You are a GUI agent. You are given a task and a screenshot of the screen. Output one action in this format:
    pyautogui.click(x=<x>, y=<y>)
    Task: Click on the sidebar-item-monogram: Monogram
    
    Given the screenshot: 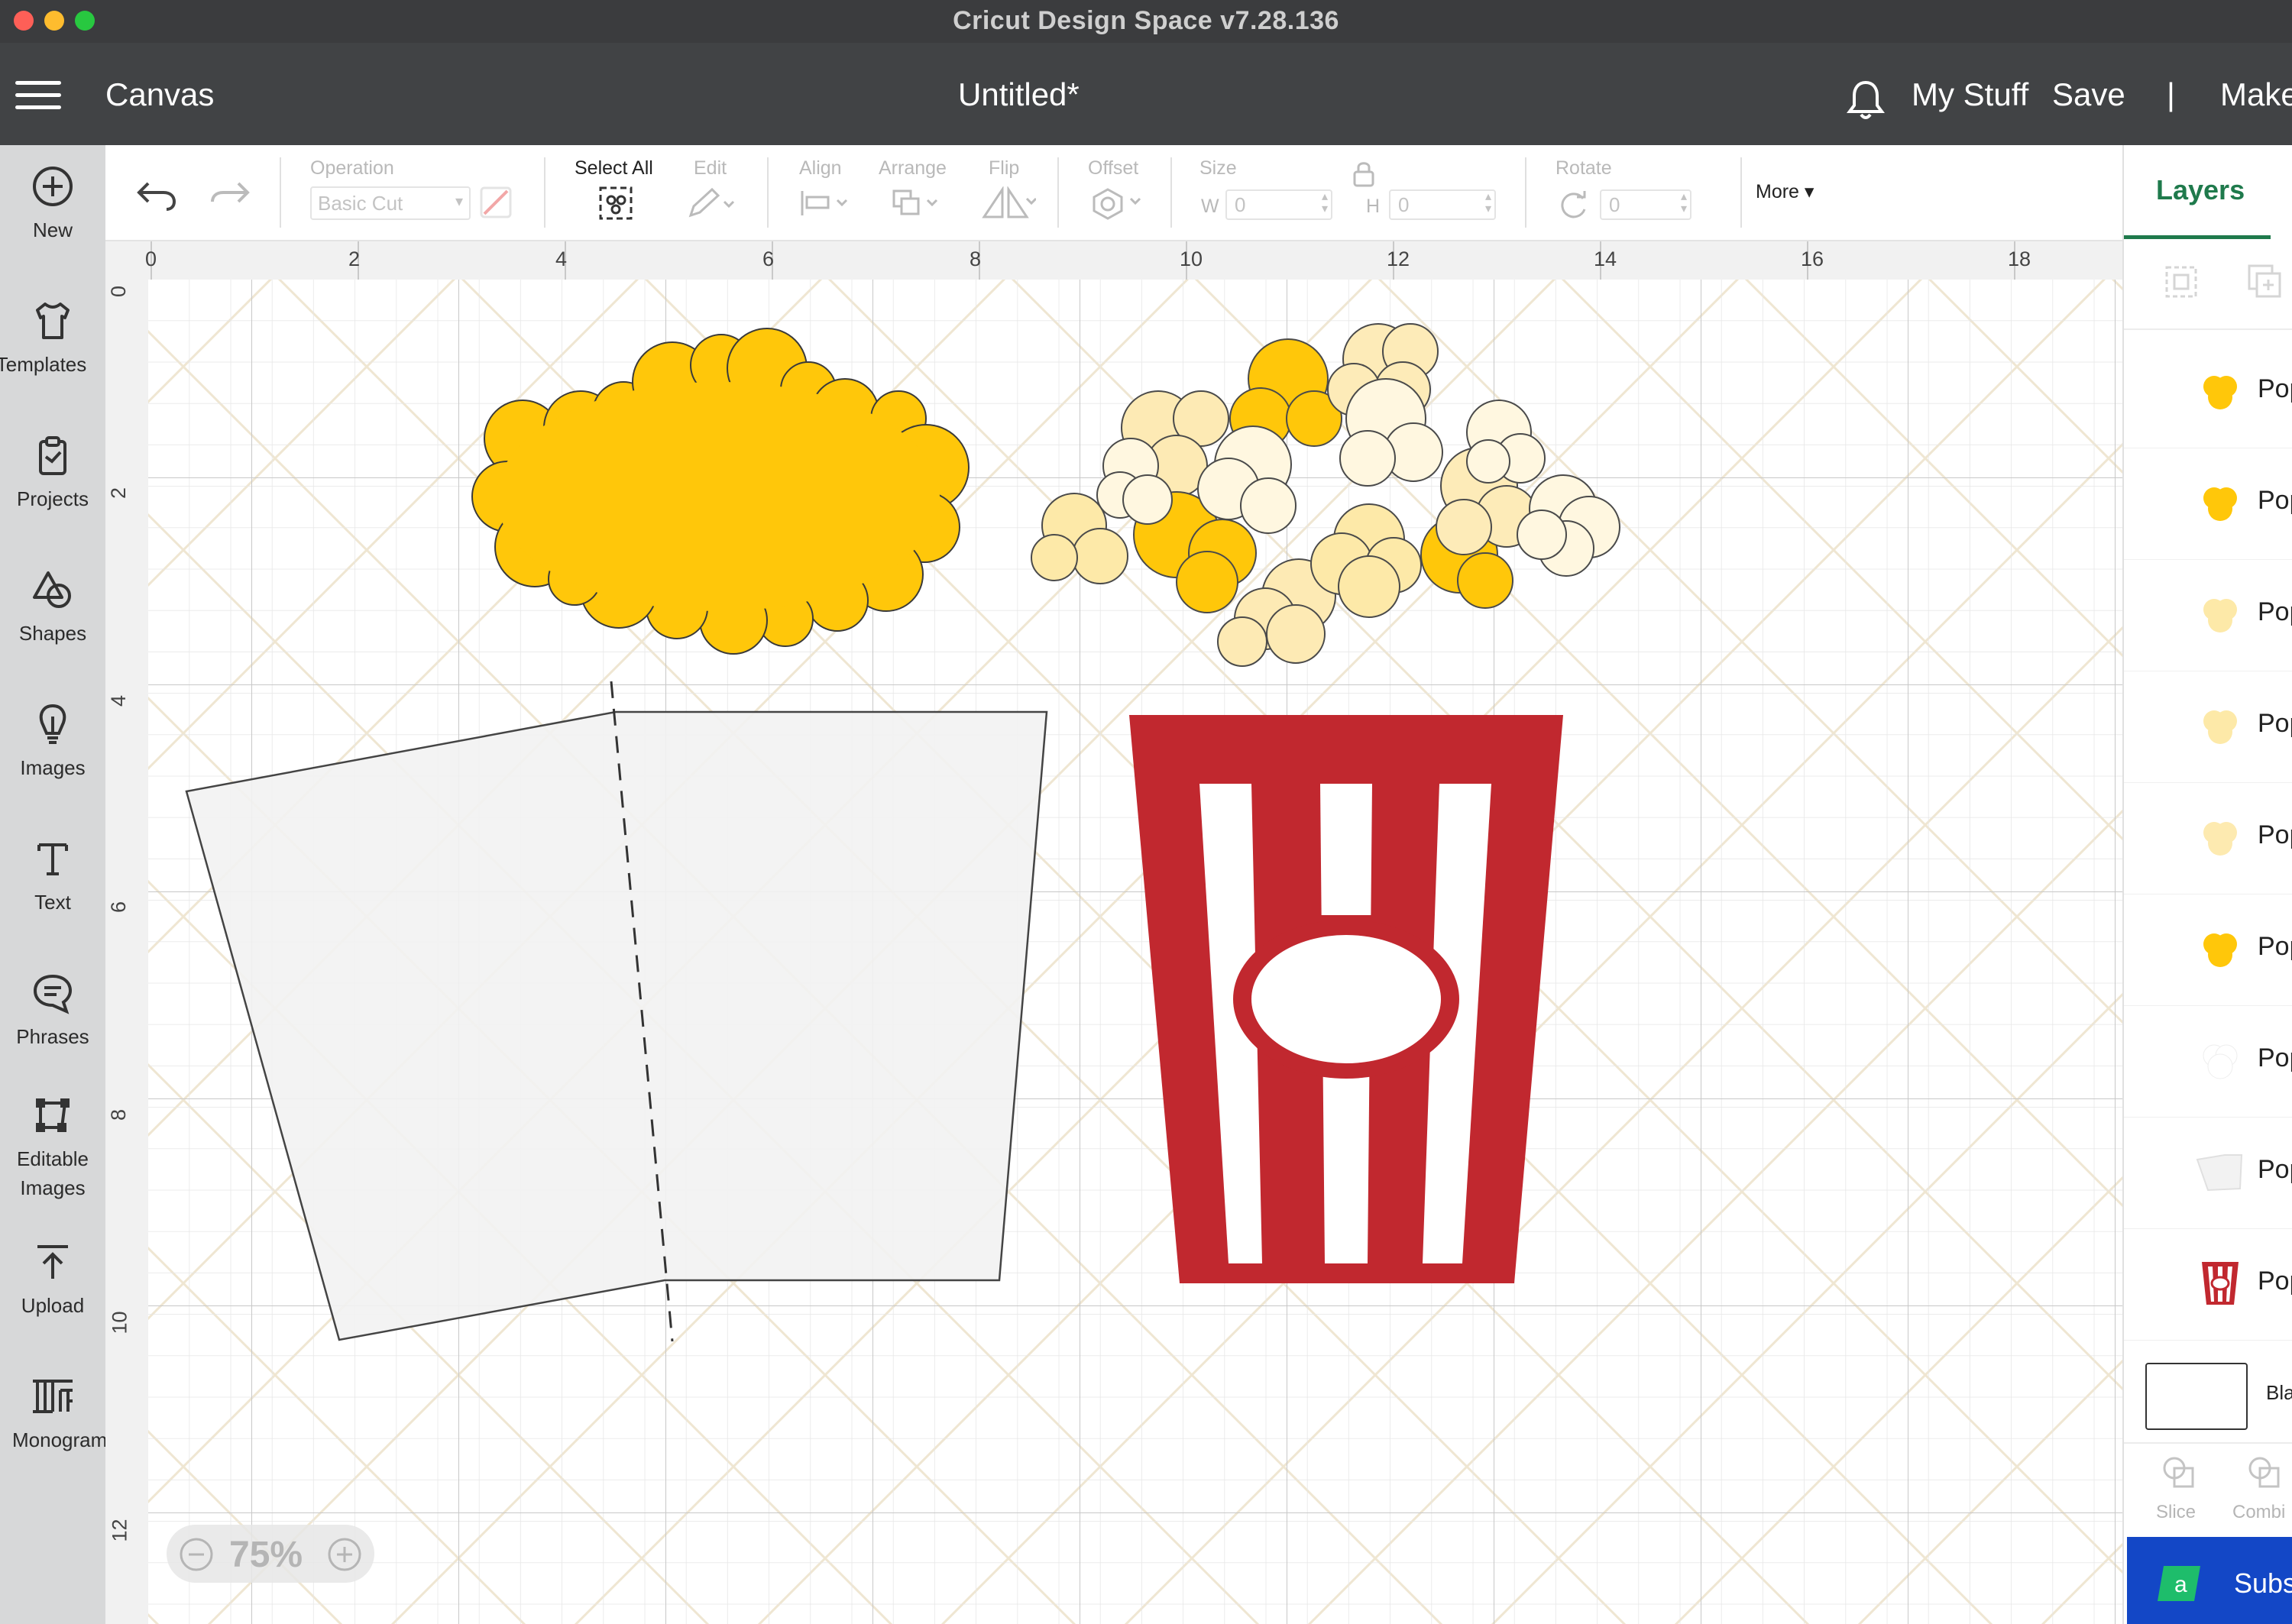 What is the action you would take?
    pyautogui.click(x=52, y=1414)
    